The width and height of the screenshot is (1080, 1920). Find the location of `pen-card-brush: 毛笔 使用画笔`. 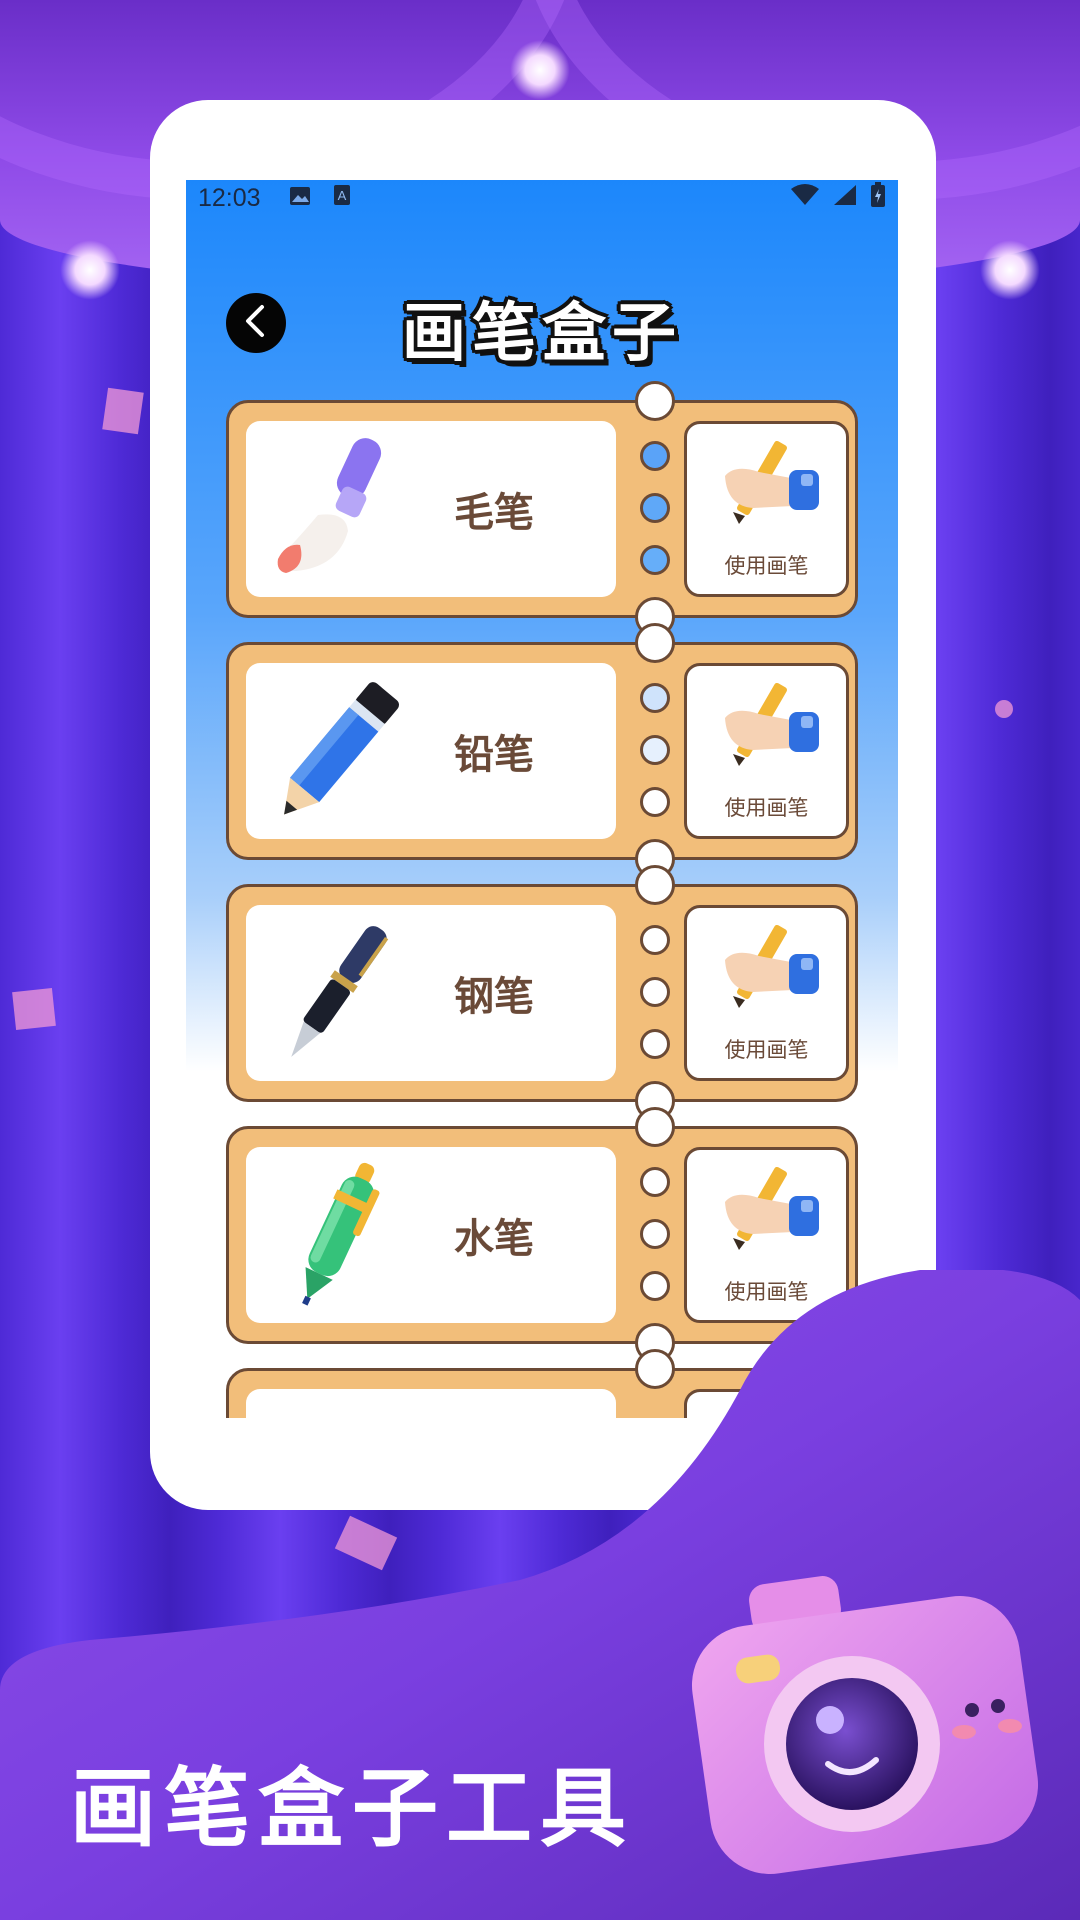

pen-card-brush: 毛笔 使用画笔 is located at coordinates (542, 509).